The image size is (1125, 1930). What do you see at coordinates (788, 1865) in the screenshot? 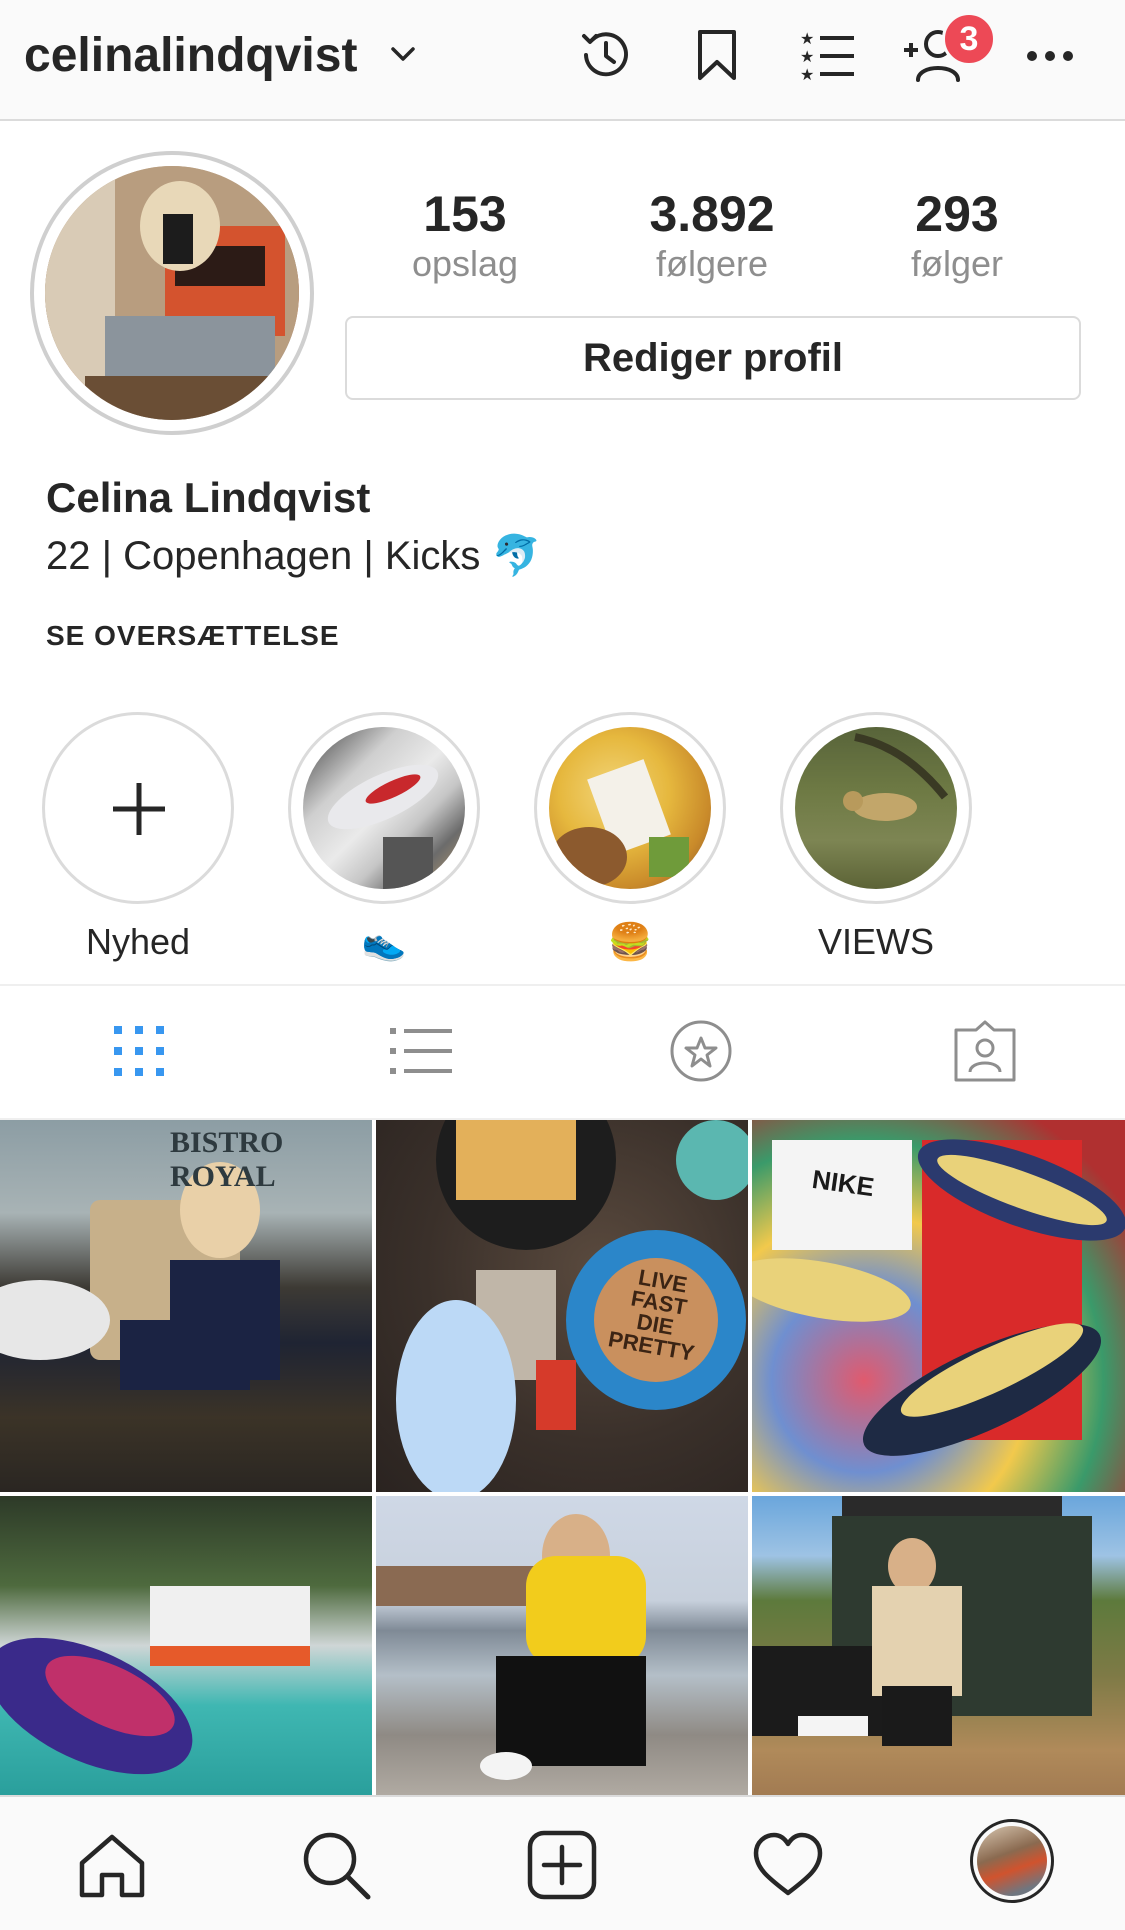
I see `activity-heart-icon` at bounding box center [788, 1865].